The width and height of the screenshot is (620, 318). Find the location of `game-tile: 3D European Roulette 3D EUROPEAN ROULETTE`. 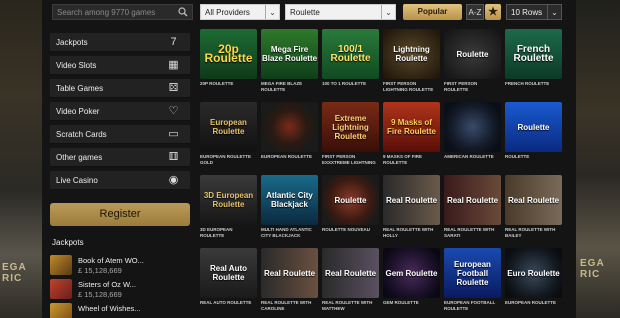

game-tile: 3D European Roulette 3D EUROPEAN ROULETTE is located at coordinates (228, 206).